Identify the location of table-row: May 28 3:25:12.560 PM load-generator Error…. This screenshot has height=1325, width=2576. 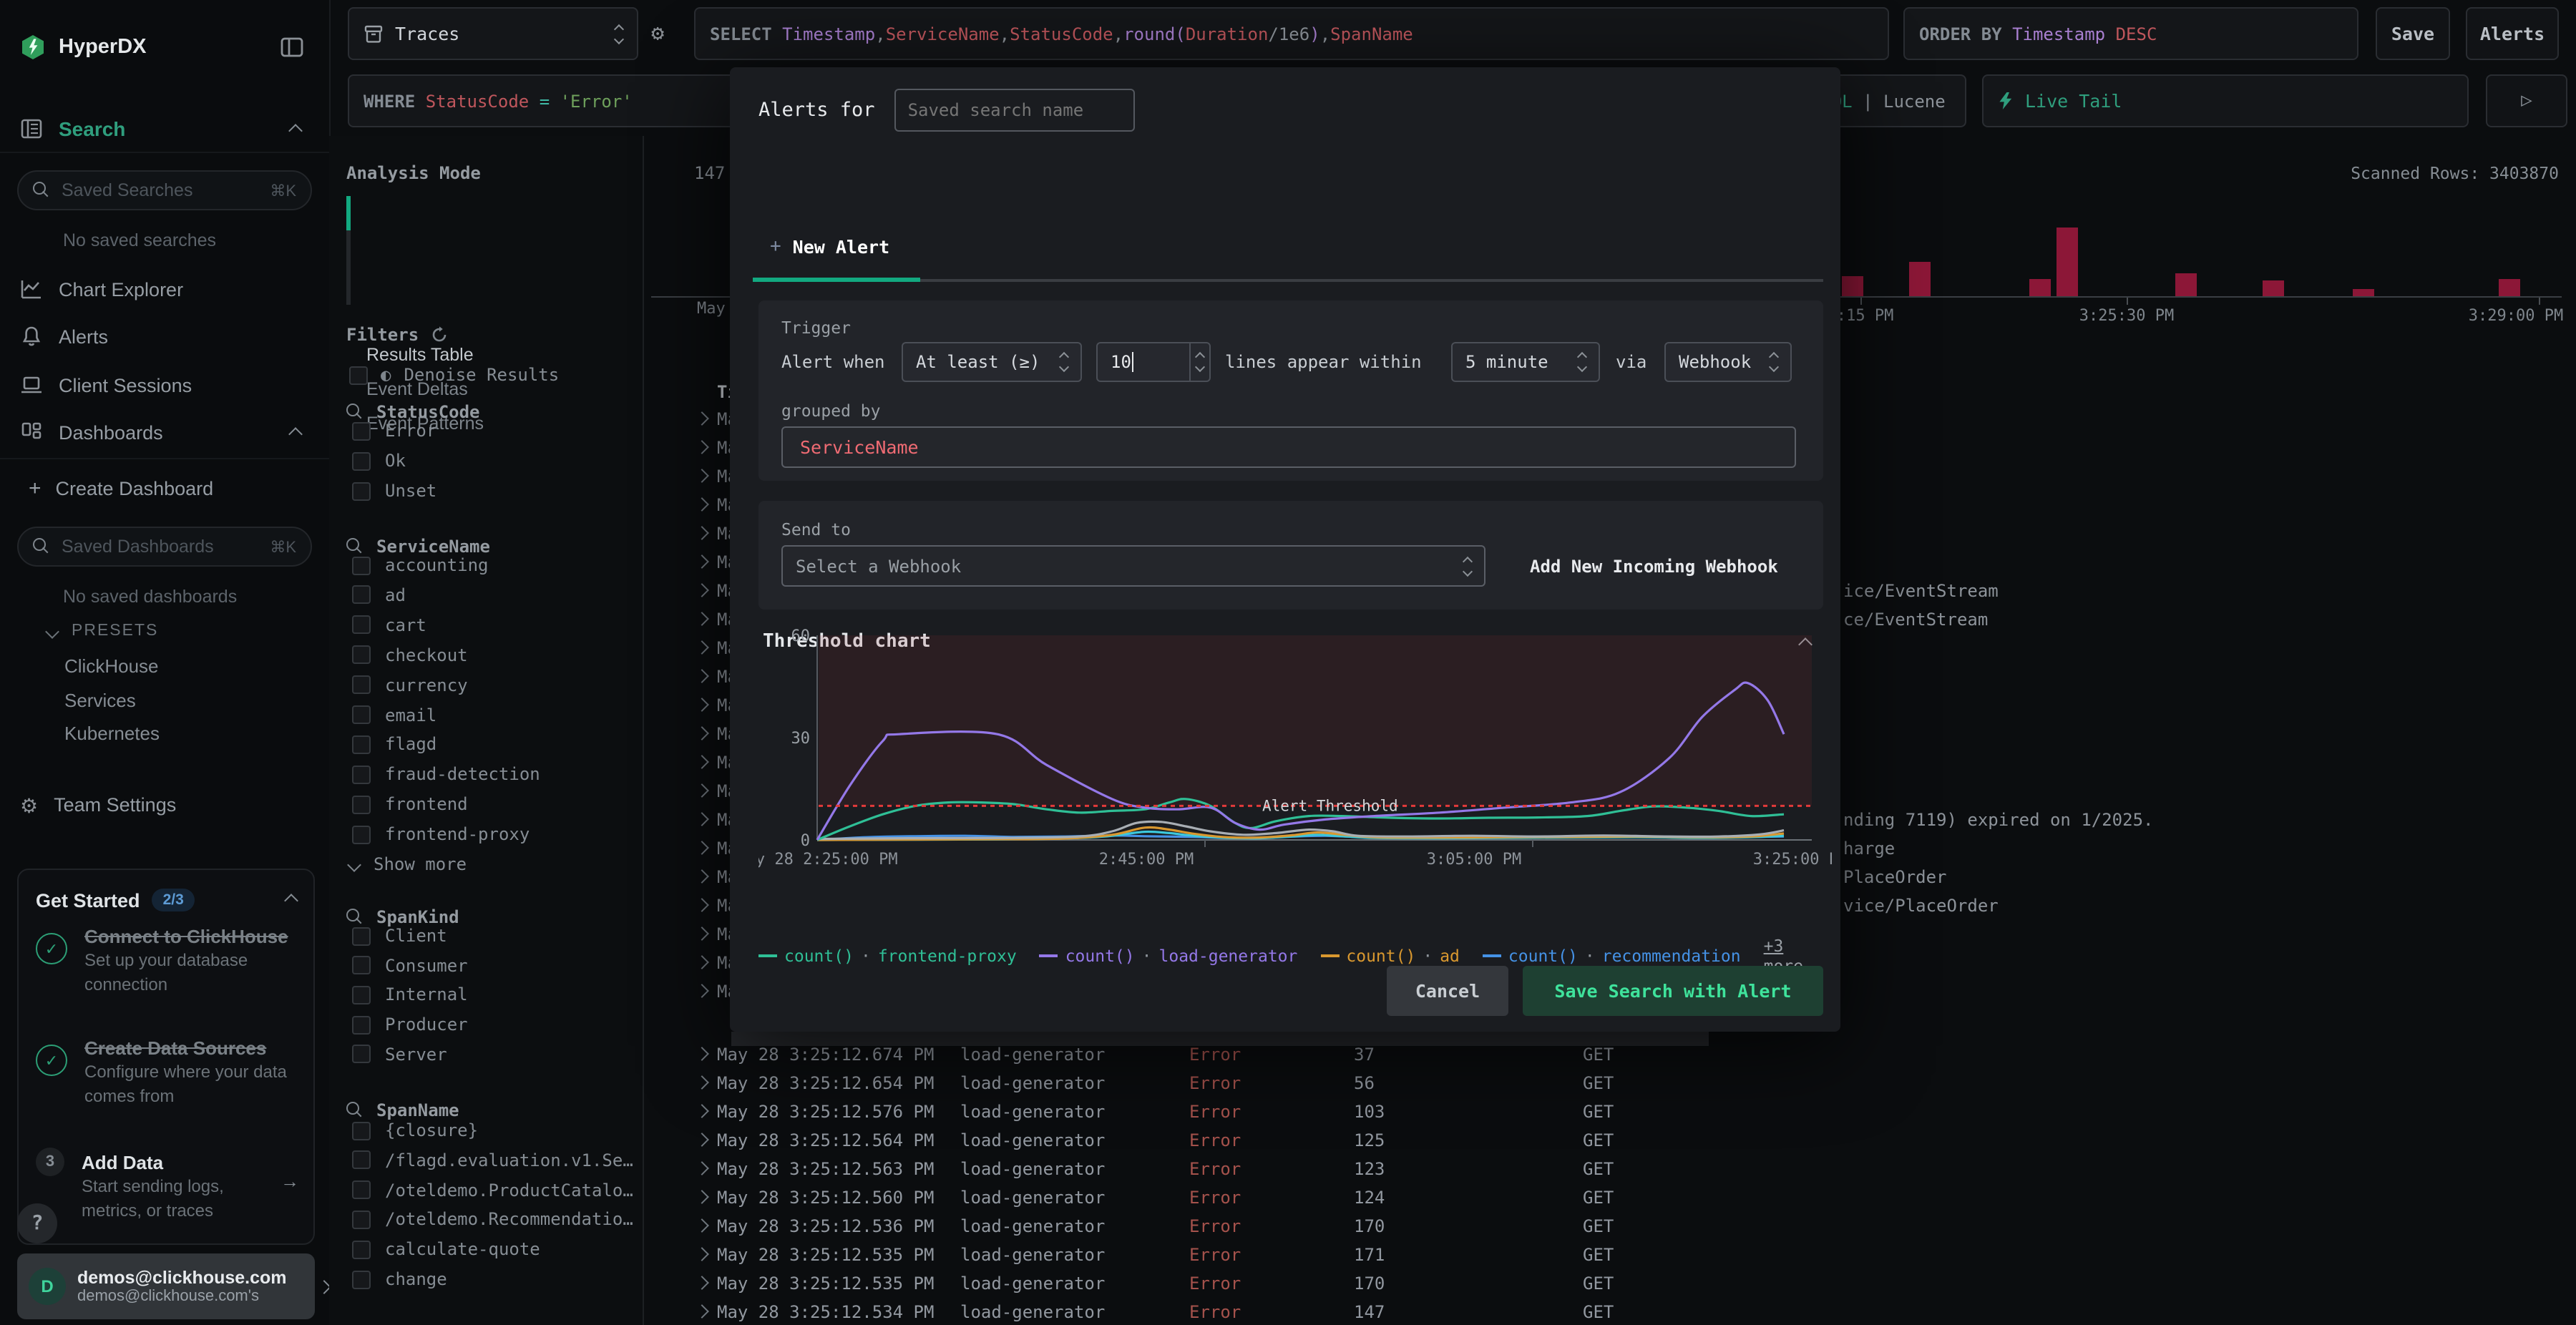
(1601, 1198).